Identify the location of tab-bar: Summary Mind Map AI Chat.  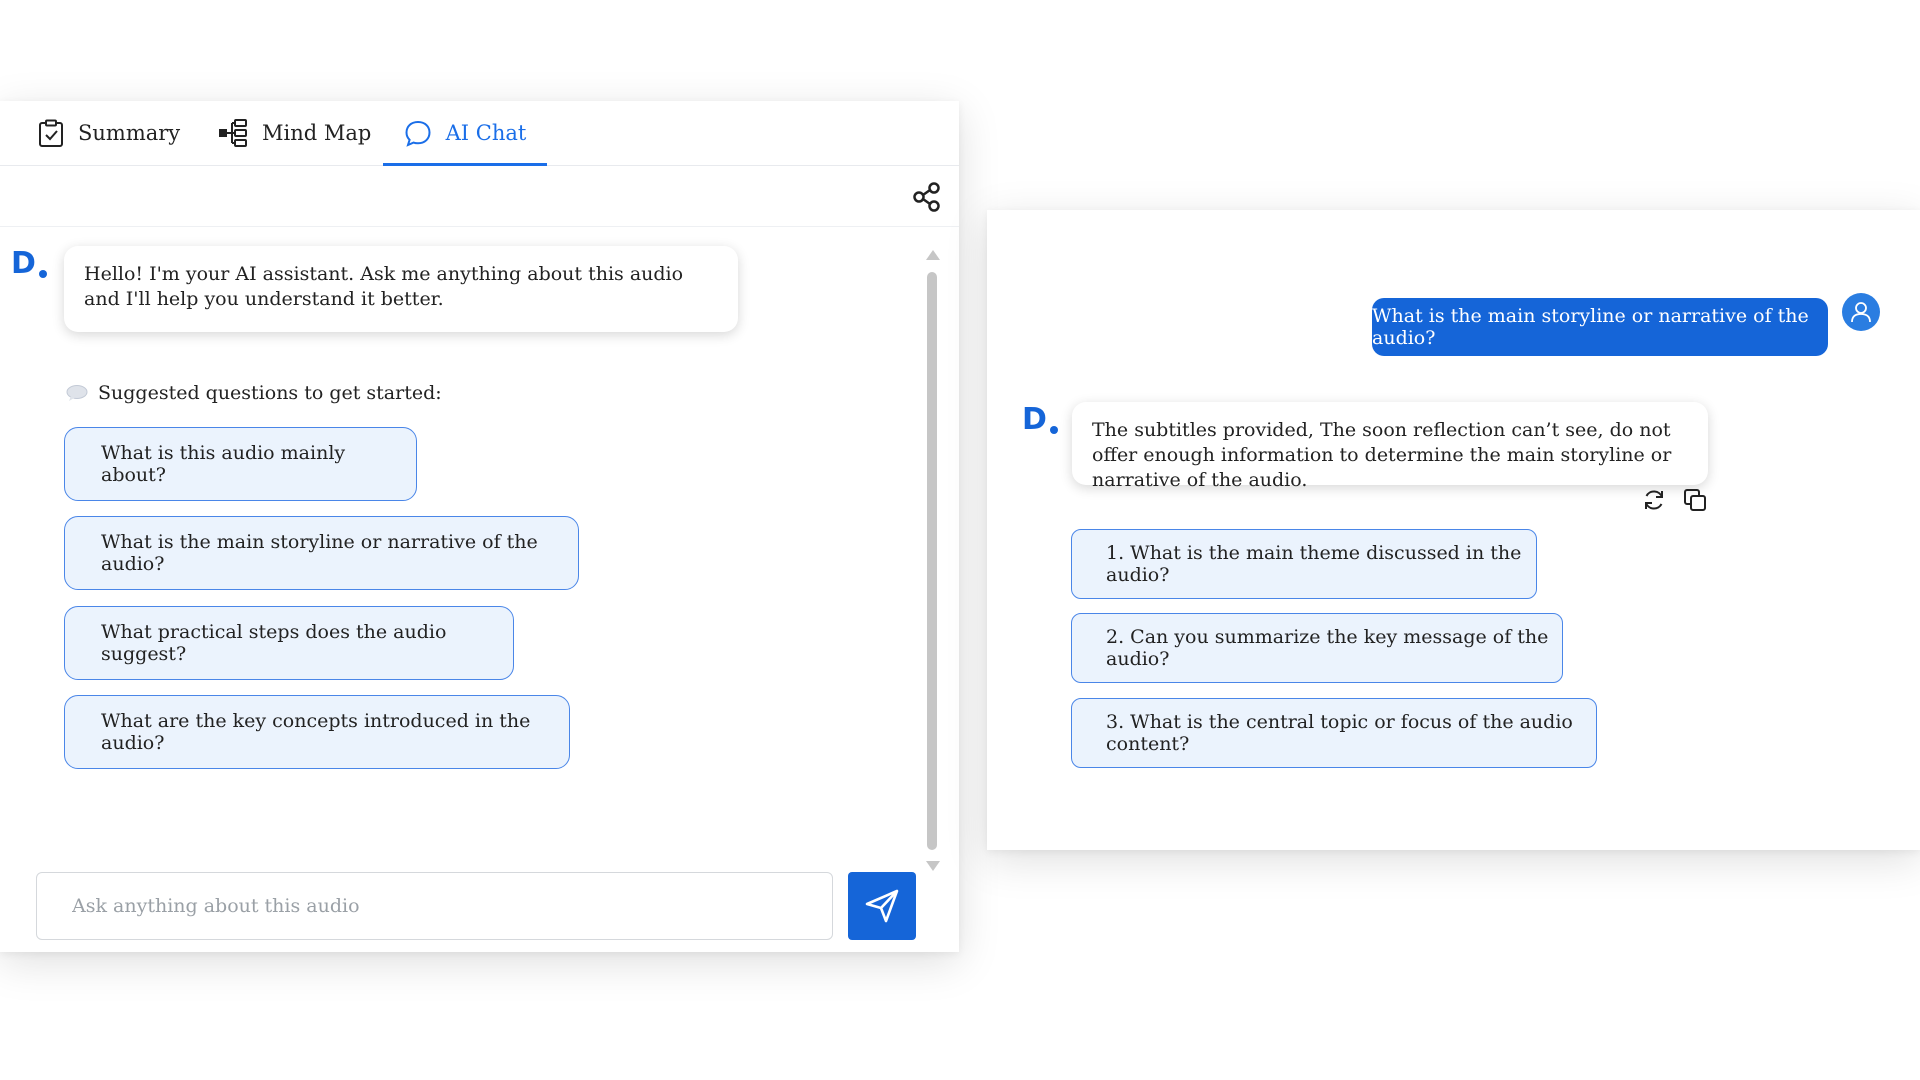
(479, 133).